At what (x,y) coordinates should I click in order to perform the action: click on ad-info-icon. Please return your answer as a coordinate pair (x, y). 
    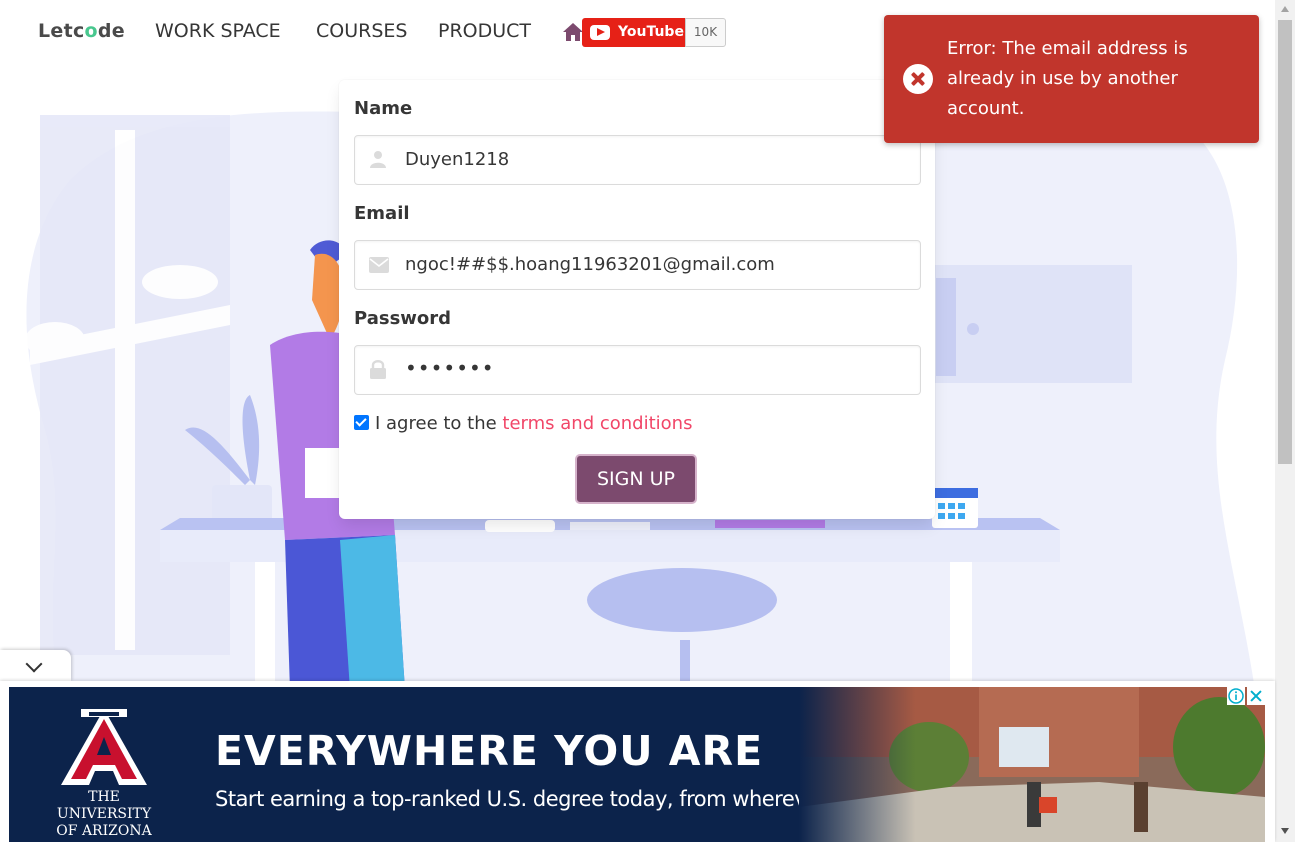
    Looking at the image, I should click on (1236, 696).